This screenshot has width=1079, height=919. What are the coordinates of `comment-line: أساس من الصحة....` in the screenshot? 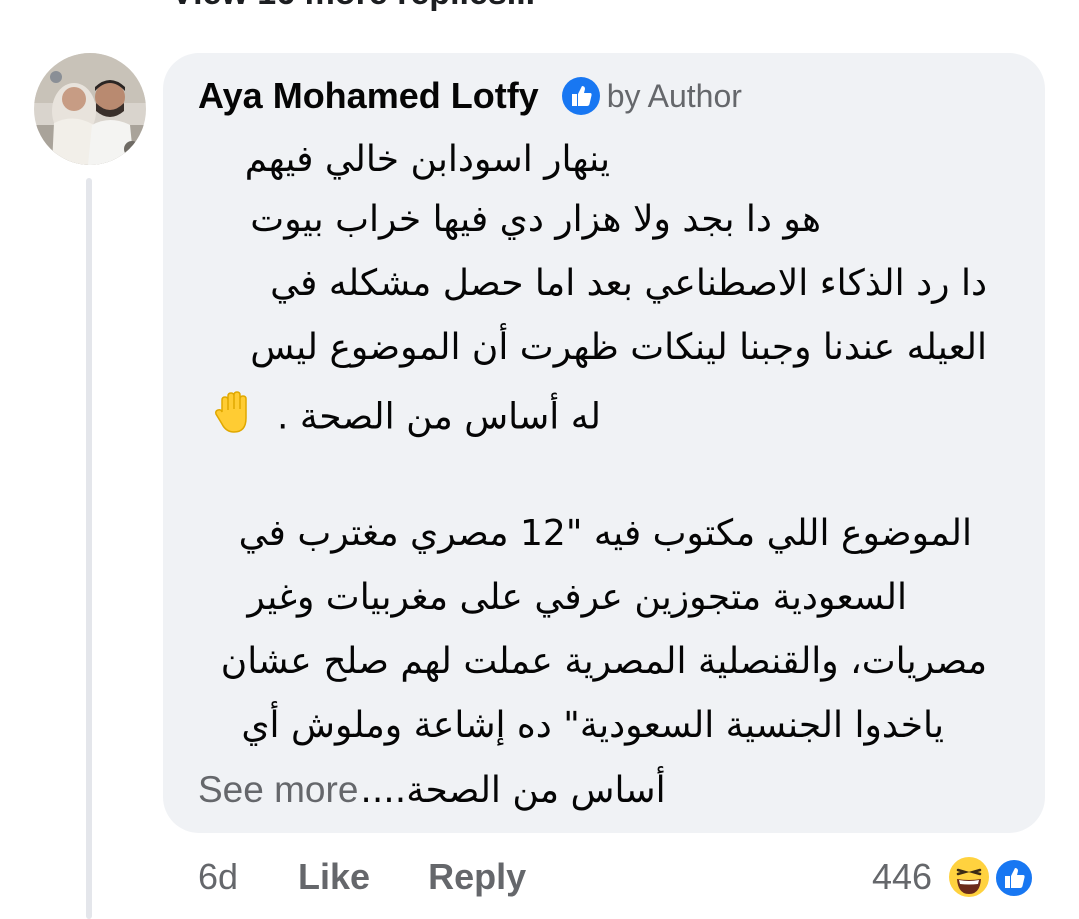 It's located at (513, 790).